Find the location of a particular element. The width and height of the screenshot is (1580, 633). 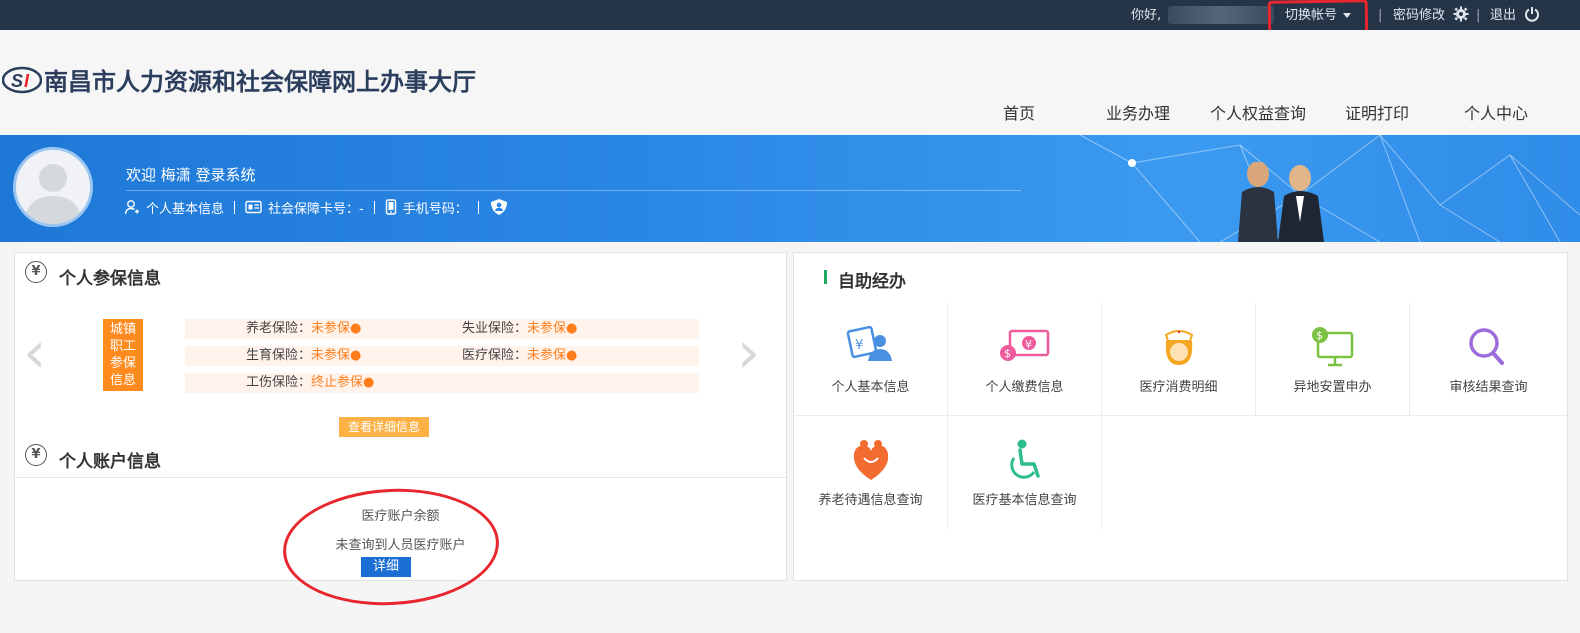

phone-number: 手机号码： is located at coordinates (435, 209).